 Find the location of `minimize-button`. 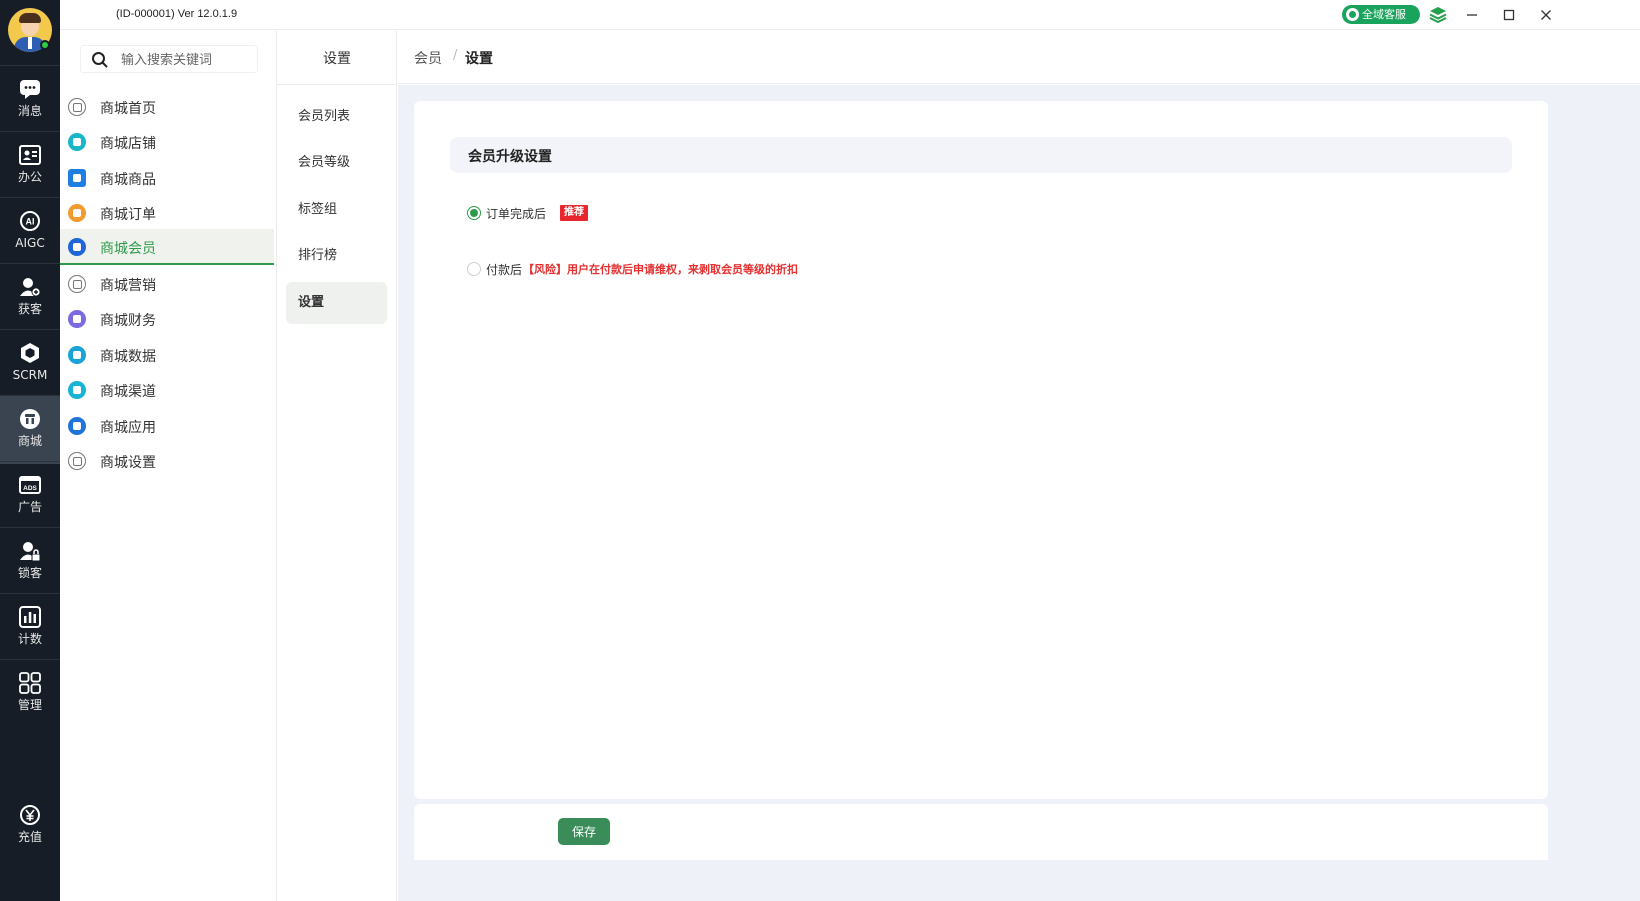

minimize-button is located at coordinates (1472, 15).